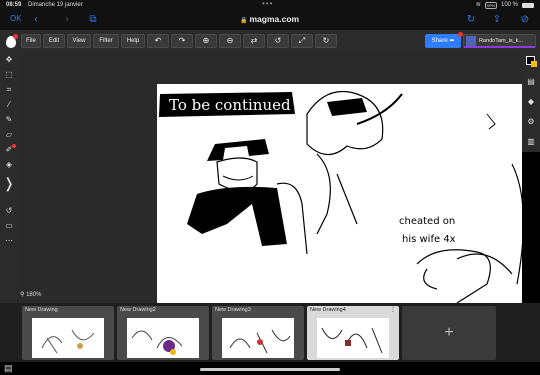 The width and height of the screenshot is (540, 375). Describe the element at coordinates (531, 142) in the screenshot. I see `properties-icon: ▥` at that location.